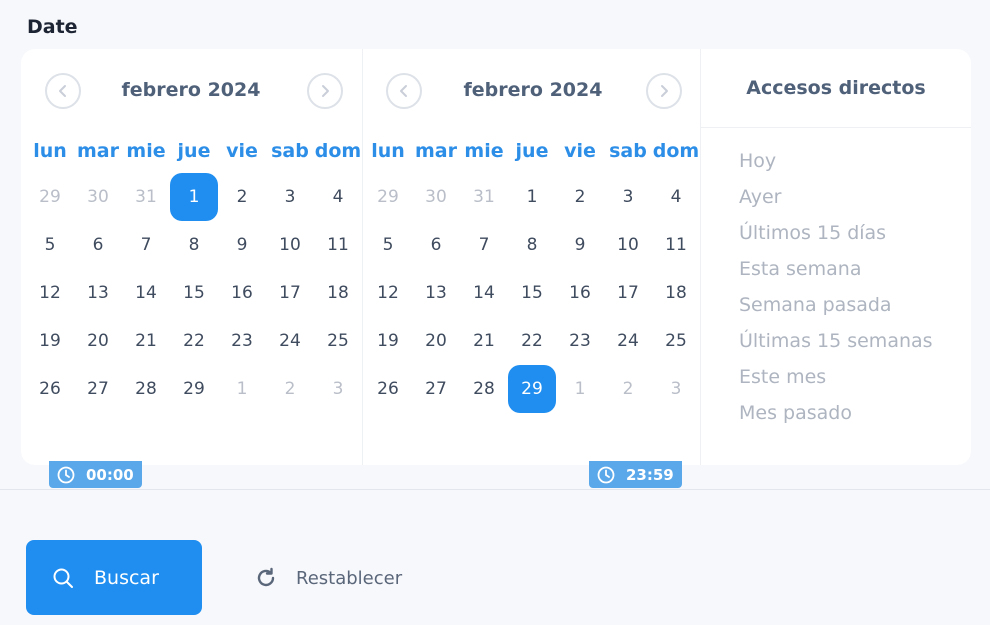 The image size is (990, 625). What do you see at coordinates (855, 238) in the screenshot?
I see `shortcut-item: Últimos 15 días` at bounding box center [855, 238].